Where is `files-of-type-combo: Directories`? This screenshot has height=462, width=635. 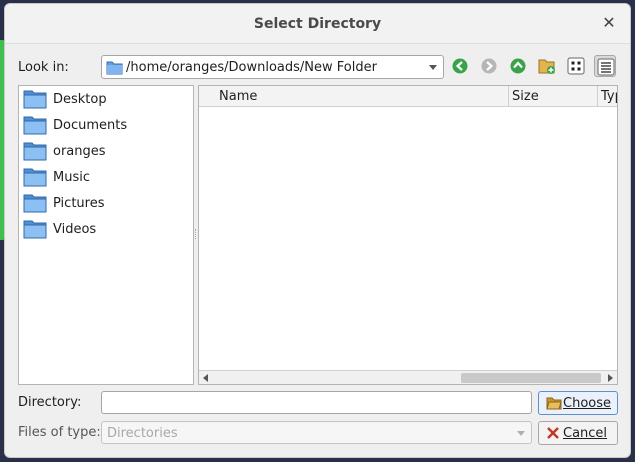
files-of-type-combo: Directories is located at coordinates (316, 432).